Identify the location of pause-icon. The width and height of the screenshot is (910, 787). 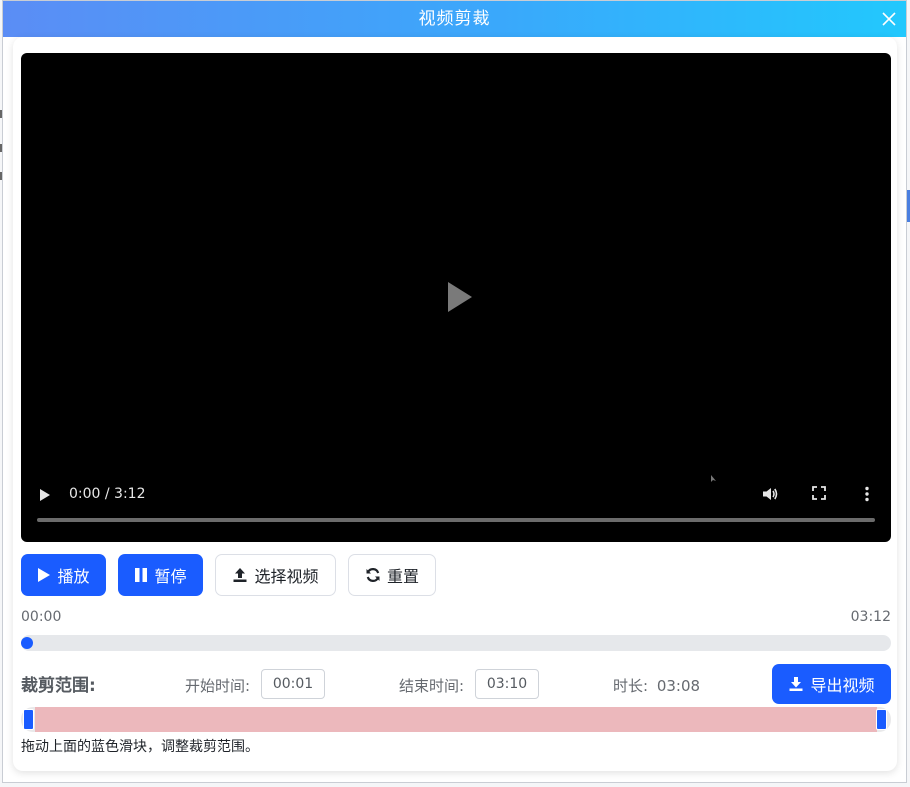
(141, 575).